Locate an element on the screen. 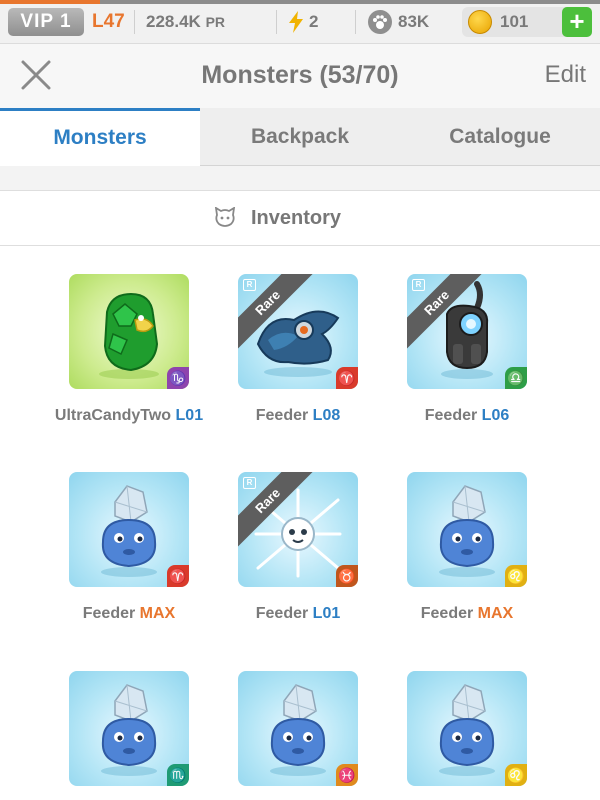 The width and height of the screenshot is (600, 800). tab-monsters: Monsters is located at coordinates (100, 137).